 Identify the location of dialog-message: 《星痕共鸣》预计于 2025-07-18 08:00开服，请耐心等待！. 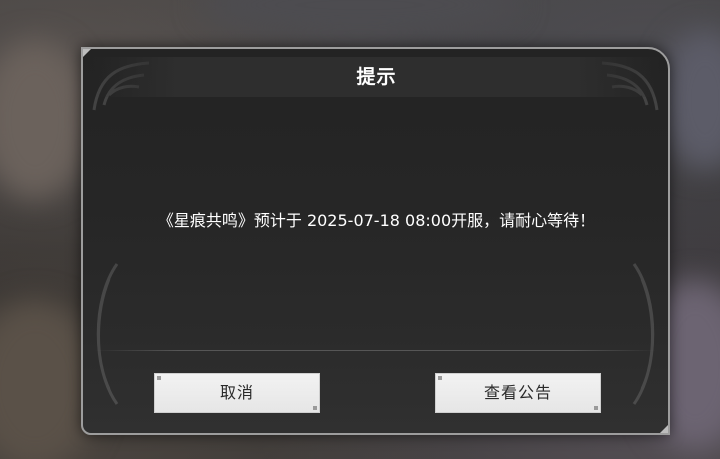
(376, 220).